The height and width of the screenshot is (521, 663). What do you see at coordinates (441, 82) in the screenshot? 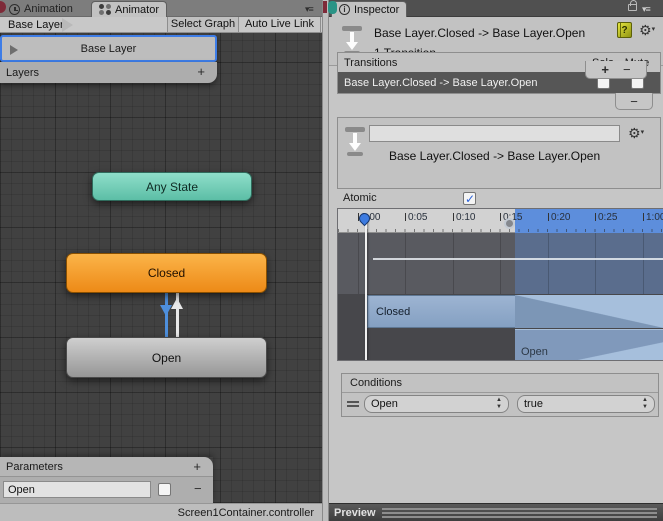
I see `transition-row-label: Base Layer.Closed -> Base Layer.Open` at bounding box center [441, 82].